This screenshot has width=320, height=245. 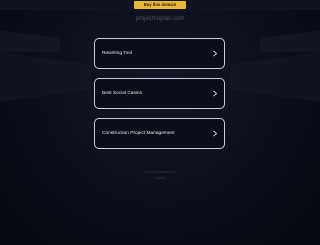 I want to click on top-bar: Buy this domain, so click(x=160, y=5).